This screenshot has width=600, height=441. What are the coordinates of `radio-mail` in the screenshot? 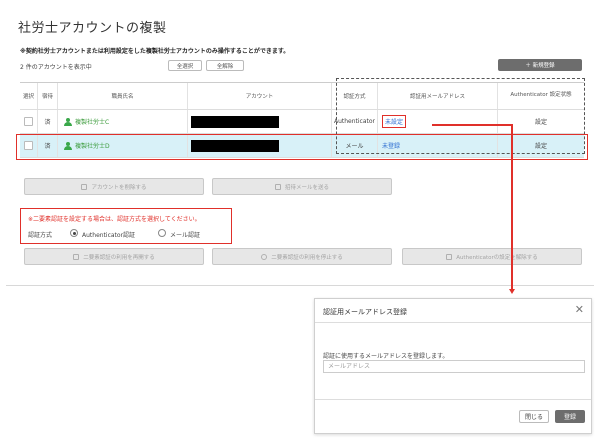 It's located at (162, 233).